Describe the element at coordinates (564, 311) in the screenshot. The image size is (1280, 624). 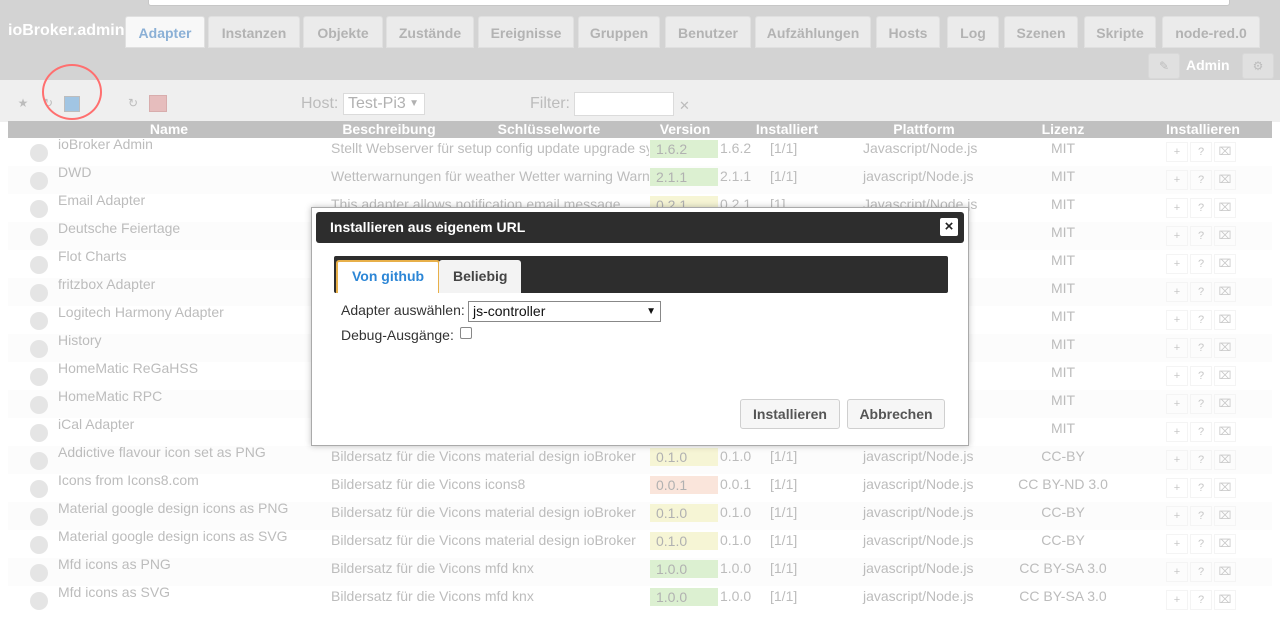
I see `adapter-select: js-controller ▼` at that location.